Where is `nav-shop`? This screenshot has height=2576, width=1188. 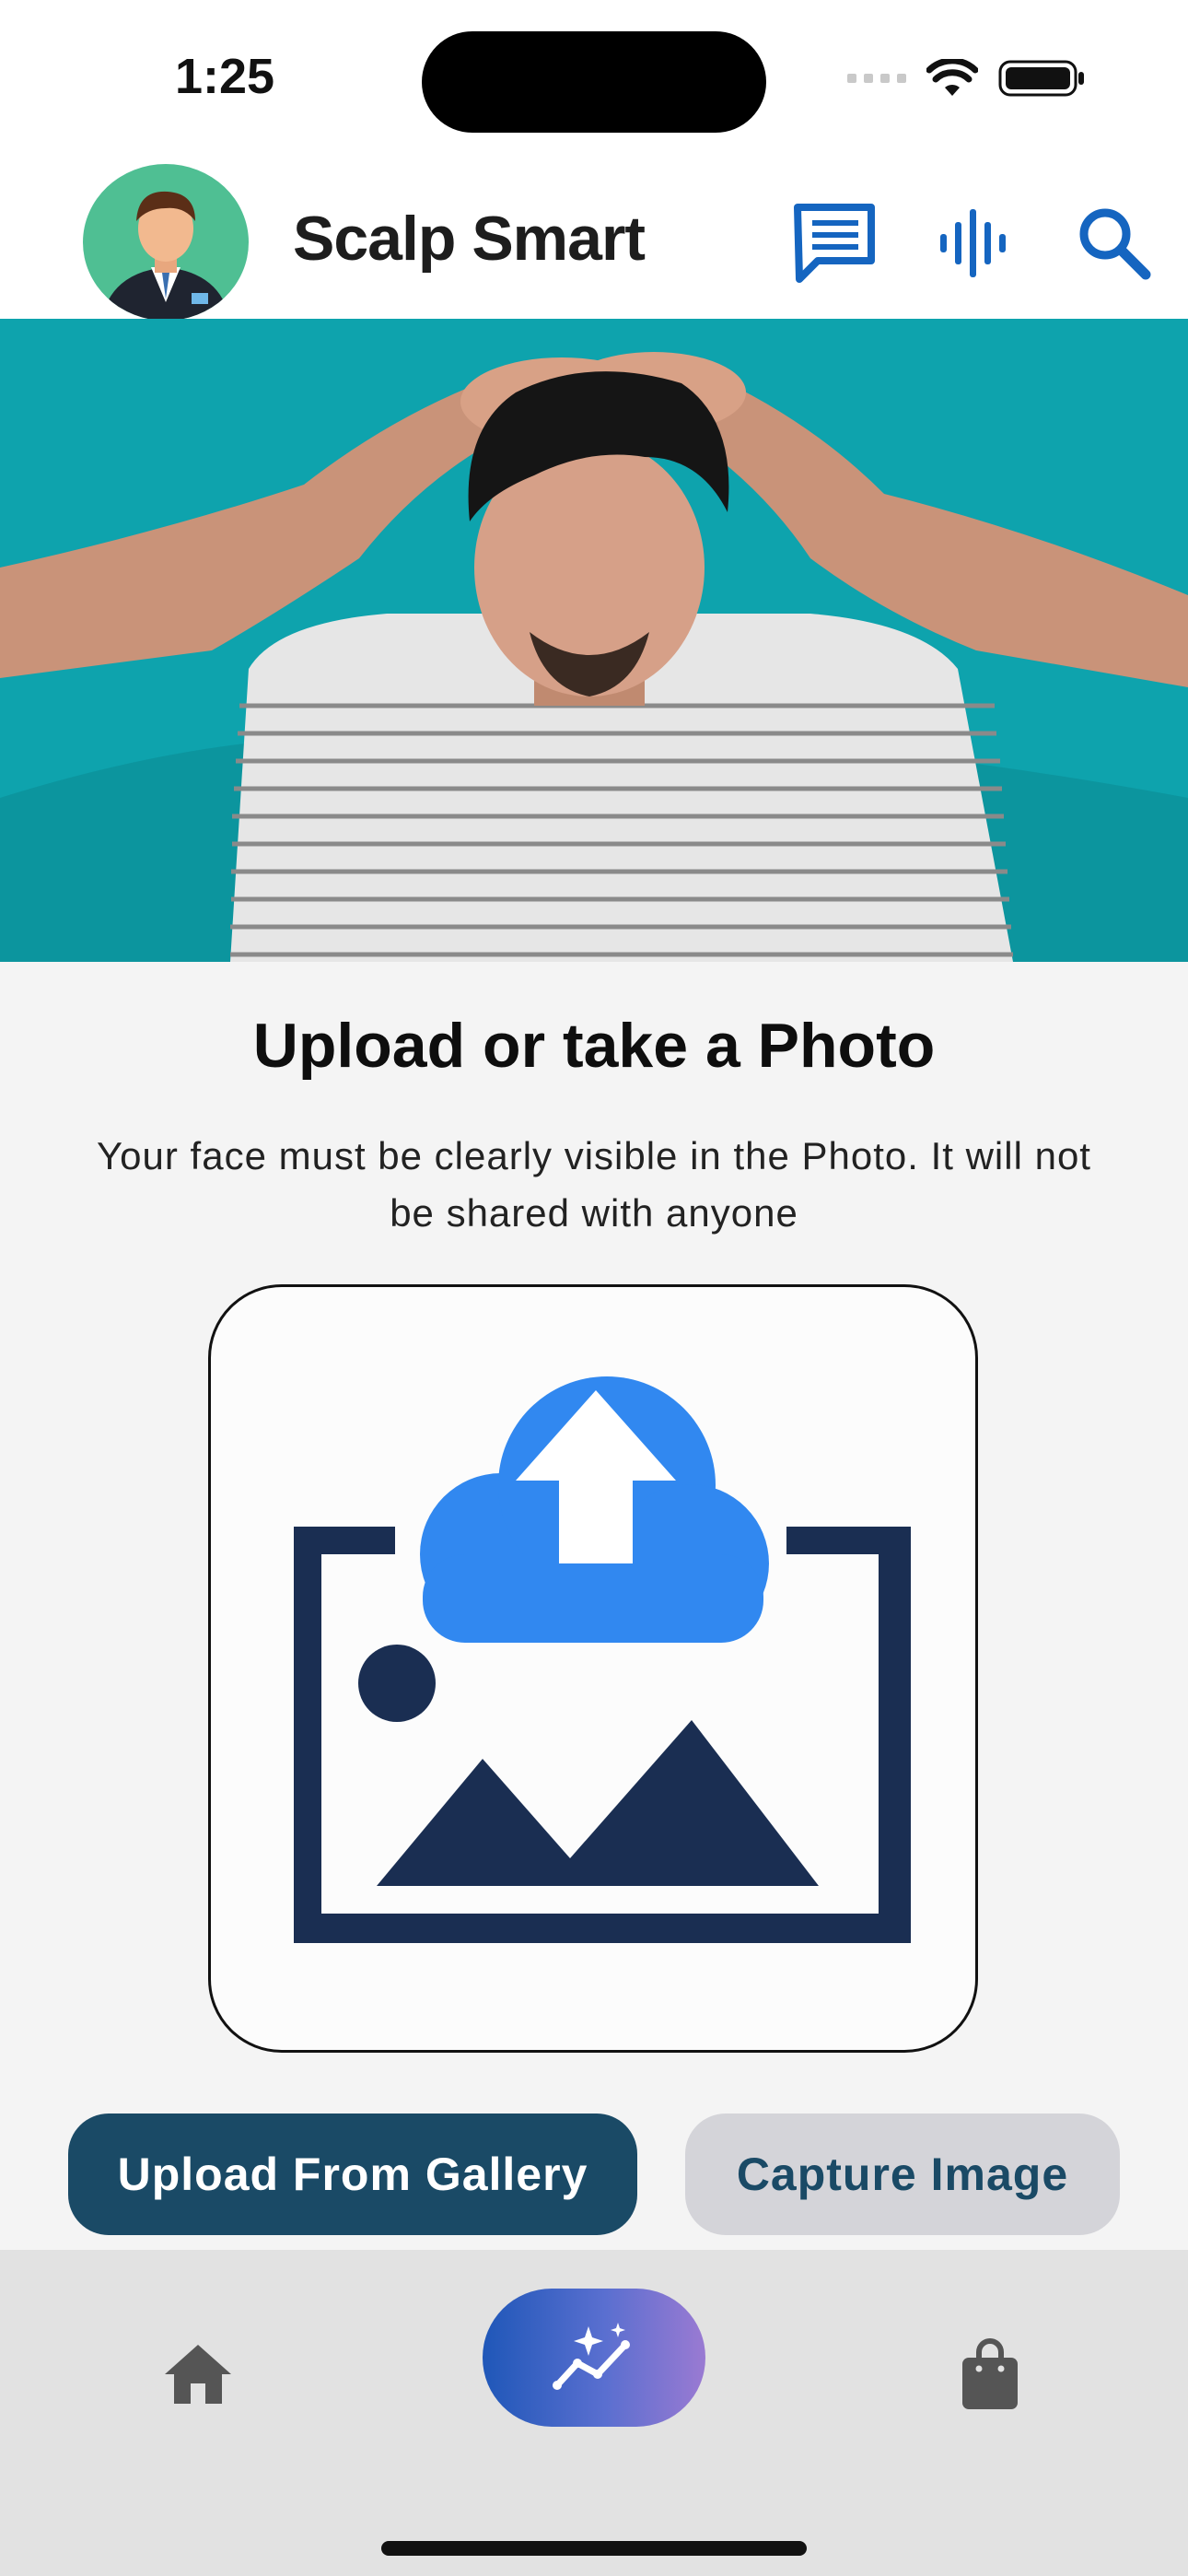
nav-shop is located at coordinates (990, 2374).